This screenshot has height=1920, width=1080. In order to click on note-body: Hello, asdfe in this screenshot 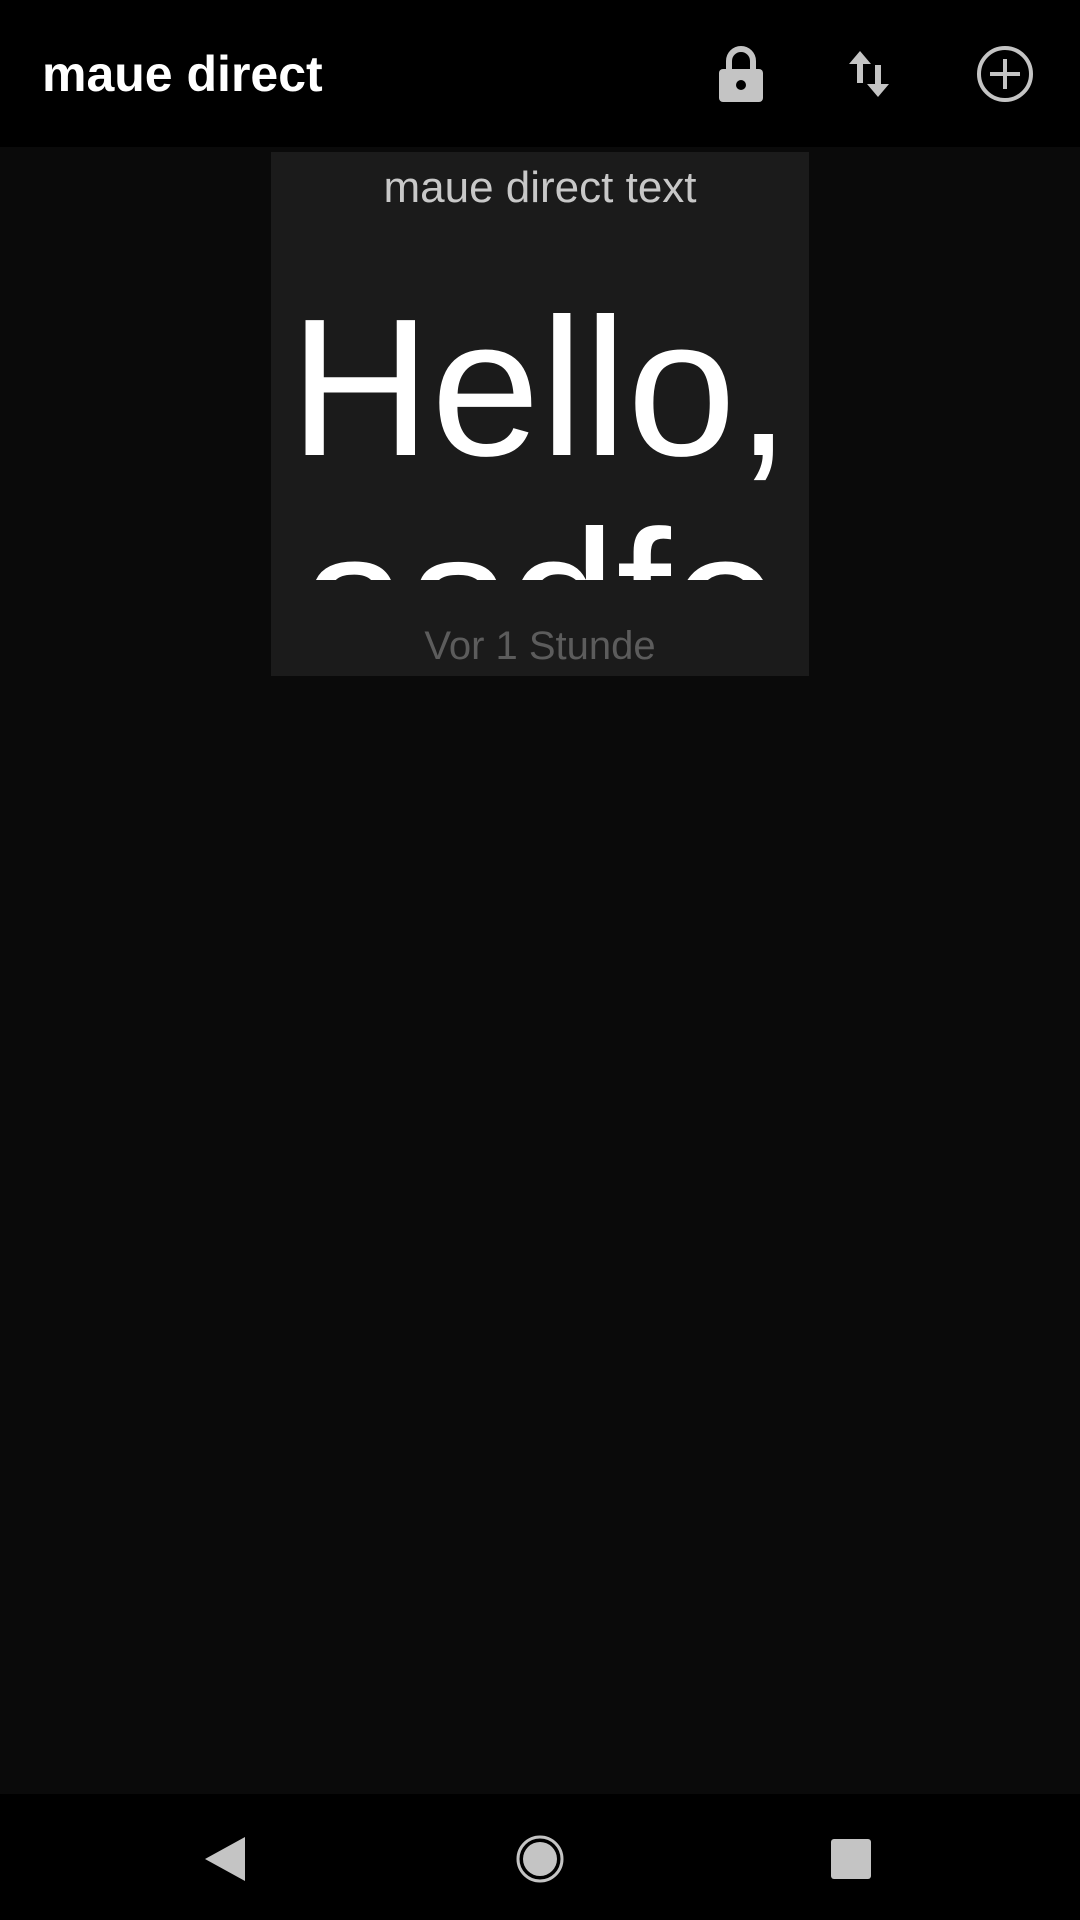, I will do `click(540, 429)`.